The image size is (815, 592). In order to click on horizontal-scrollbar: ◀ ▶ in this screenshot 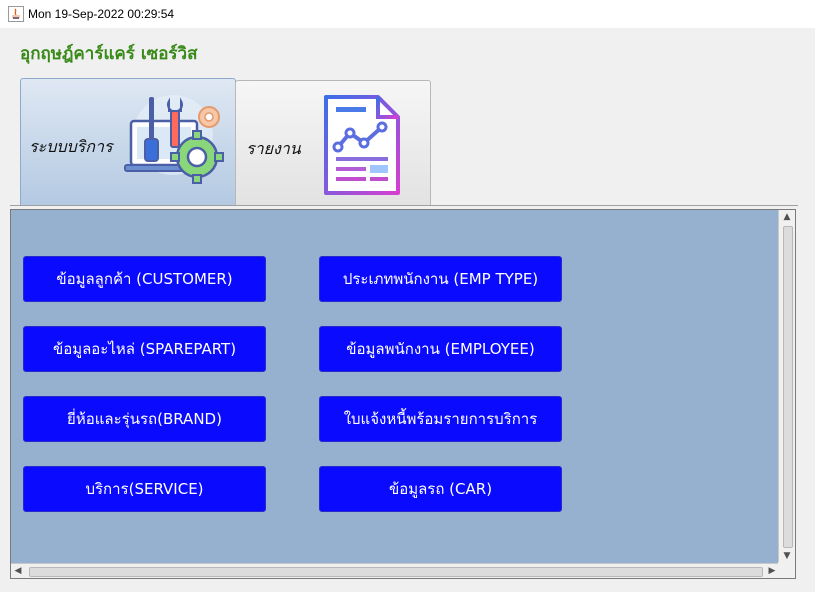, I will do `click(395, 570)`.